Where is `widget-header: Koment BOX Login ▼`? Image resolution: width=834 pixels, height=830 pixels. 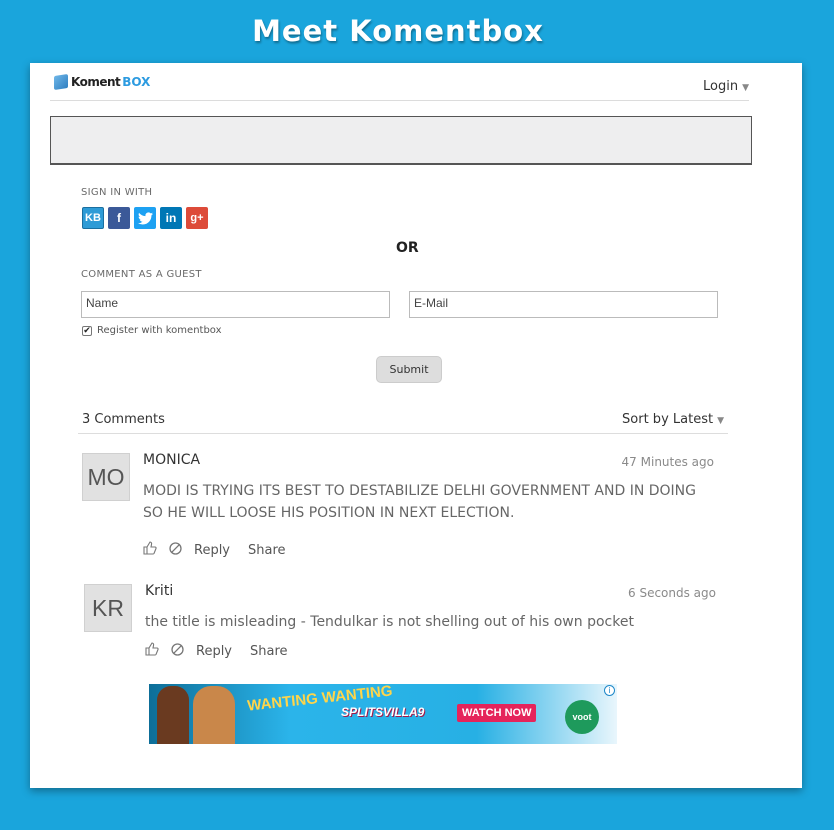 widget-header: Koment BOX Login ▼ is located at coordinates (399, 82).